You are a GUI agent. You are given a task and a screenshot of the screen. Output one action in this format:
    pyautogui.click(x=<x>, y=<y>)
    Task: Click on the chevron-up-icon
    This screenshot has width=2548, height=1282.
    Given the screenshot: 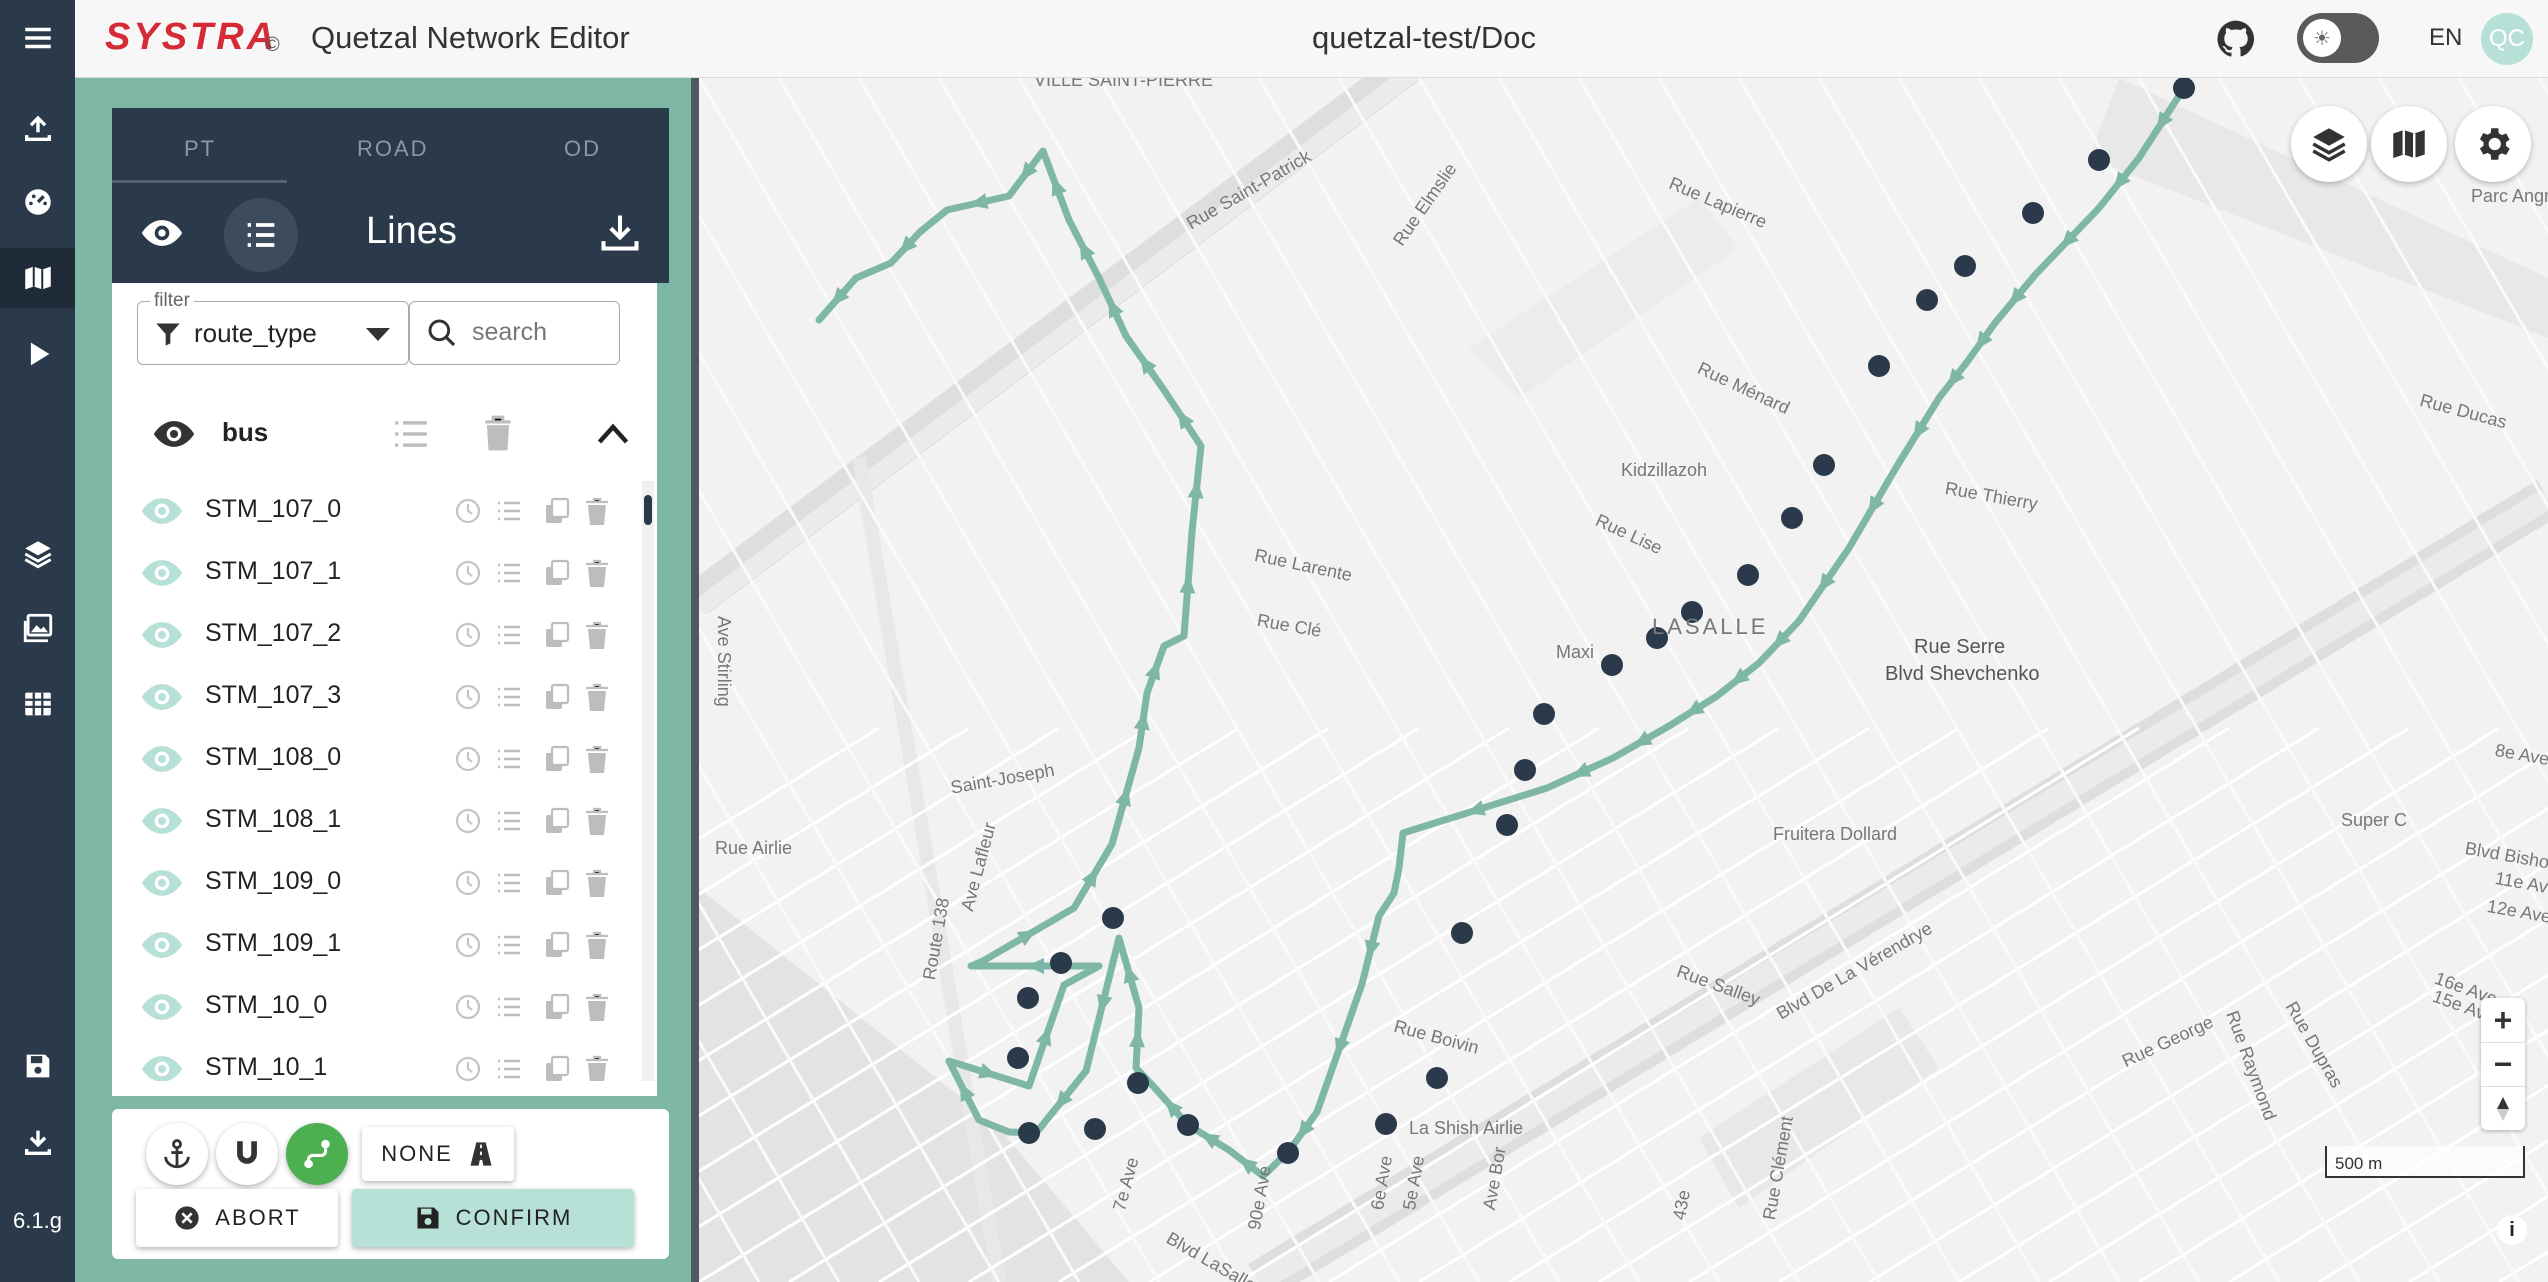 What is the action you would take?
    pyautogui.click(x=613, y=433)
    